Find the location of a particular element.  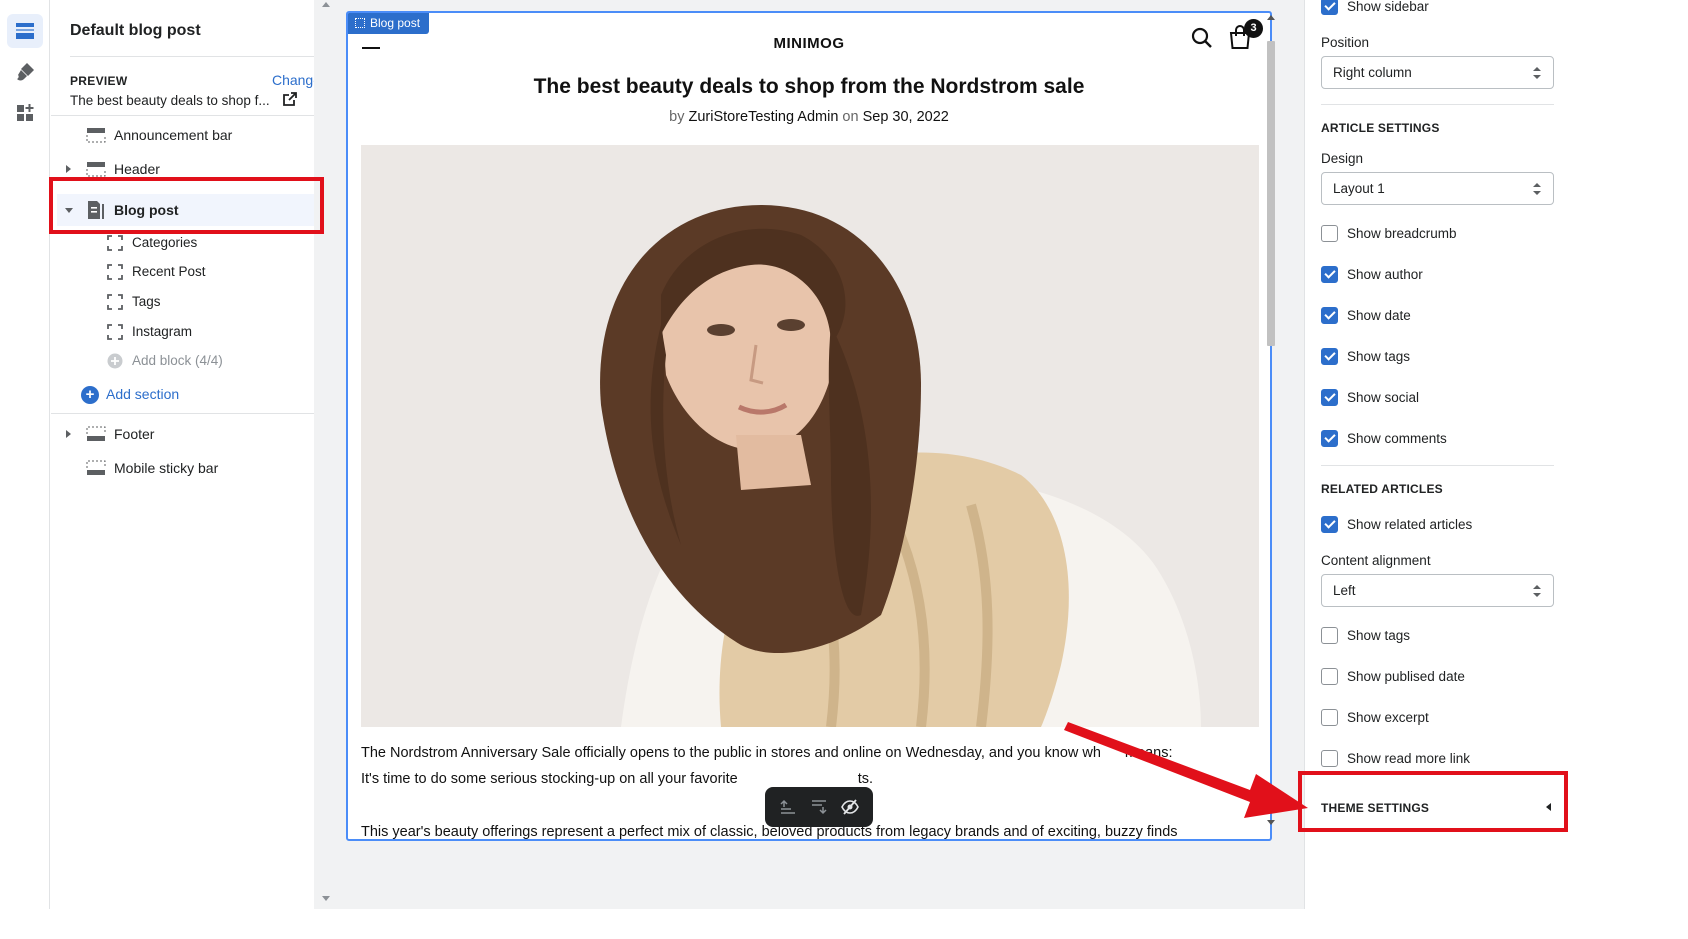

show-tags-checkbox: Show tags is located at coordinates (1365, 356).